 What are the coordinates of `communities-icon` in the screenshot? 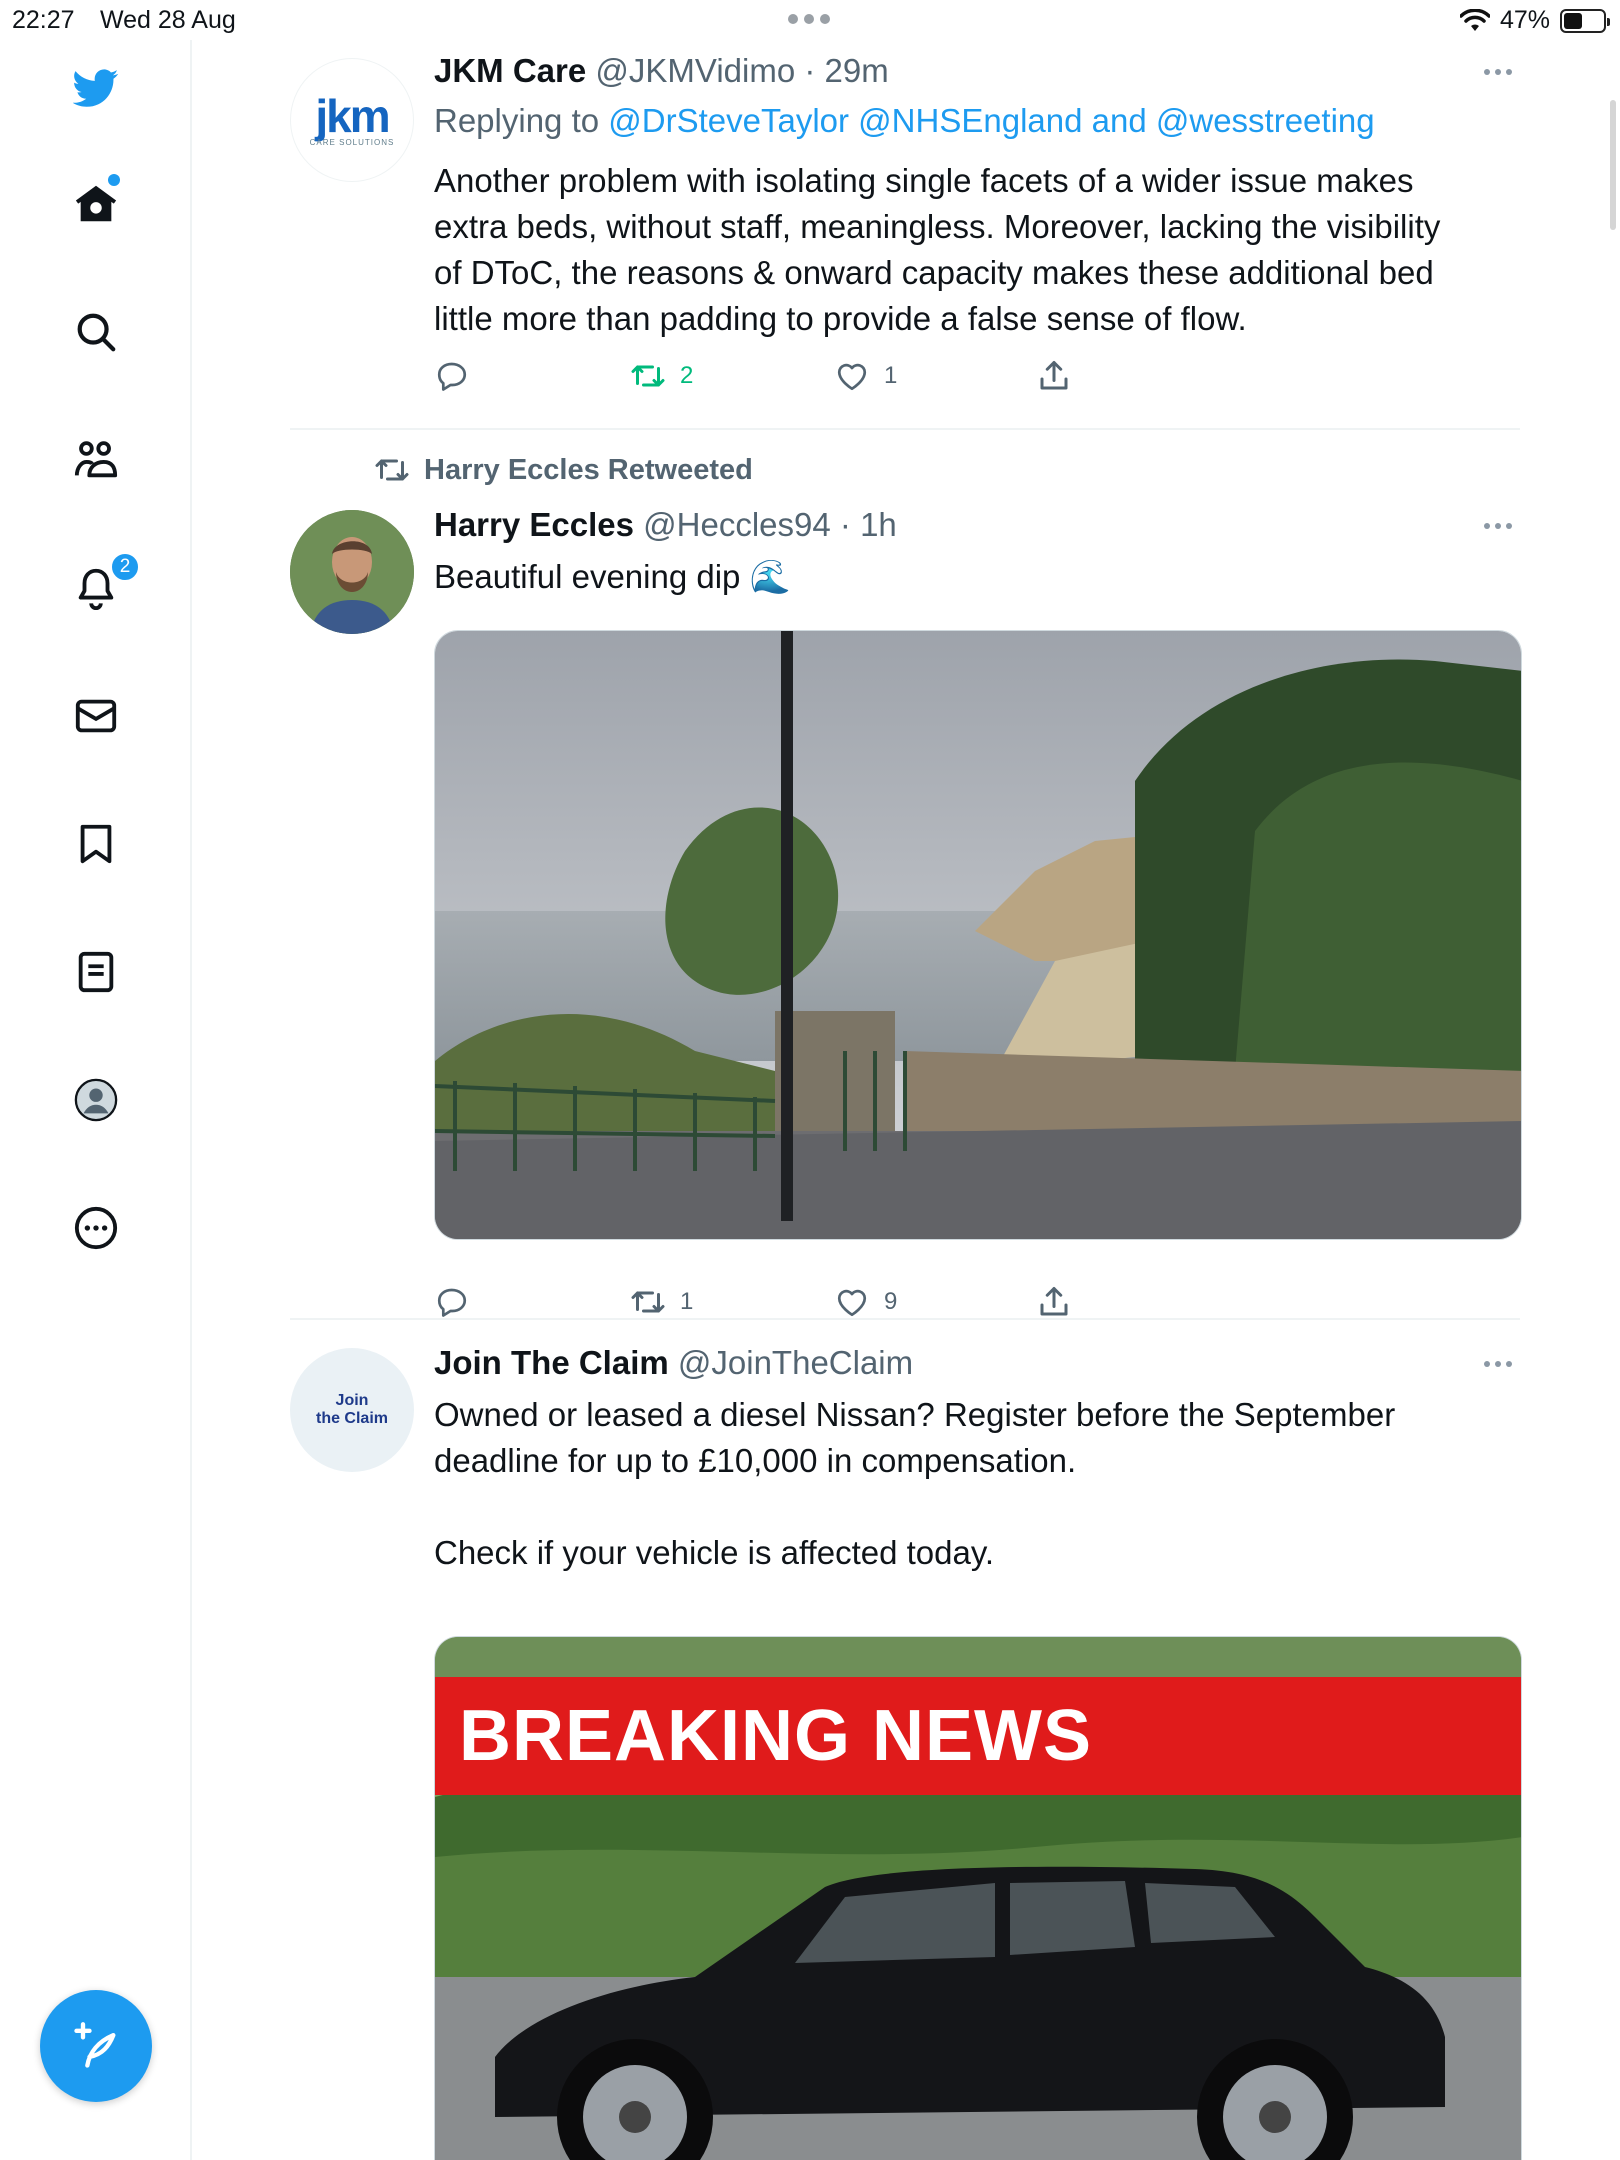 It's located at (96, 459).